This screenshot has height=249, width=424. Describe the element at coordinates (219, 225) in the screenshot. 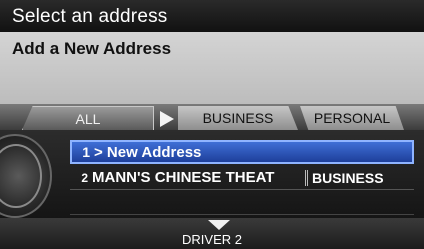

I see `scroll-down-icon` at that location.